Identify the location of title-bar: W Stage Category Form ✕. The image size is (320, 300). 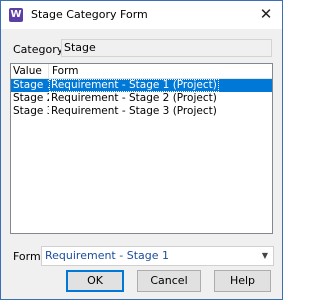
(141, 15).